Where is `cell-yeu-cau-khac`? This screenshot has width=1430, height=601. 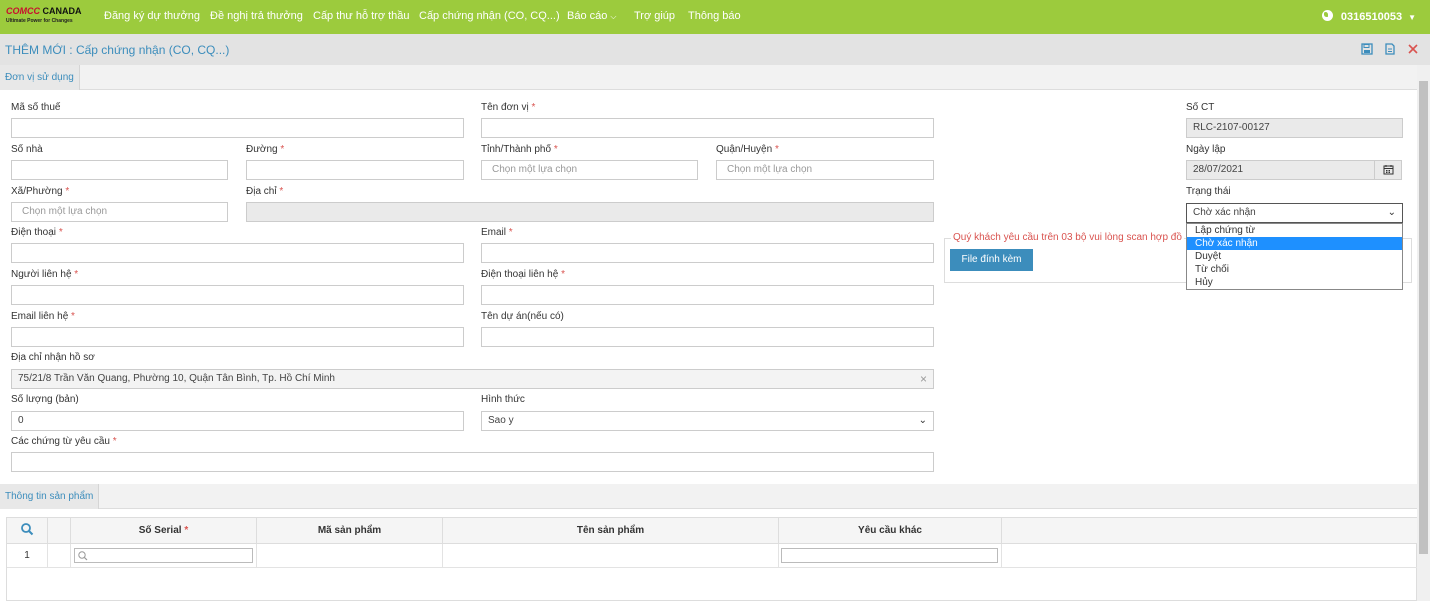
cell-yeu-cau-khac is located at coordinates (890, 556).